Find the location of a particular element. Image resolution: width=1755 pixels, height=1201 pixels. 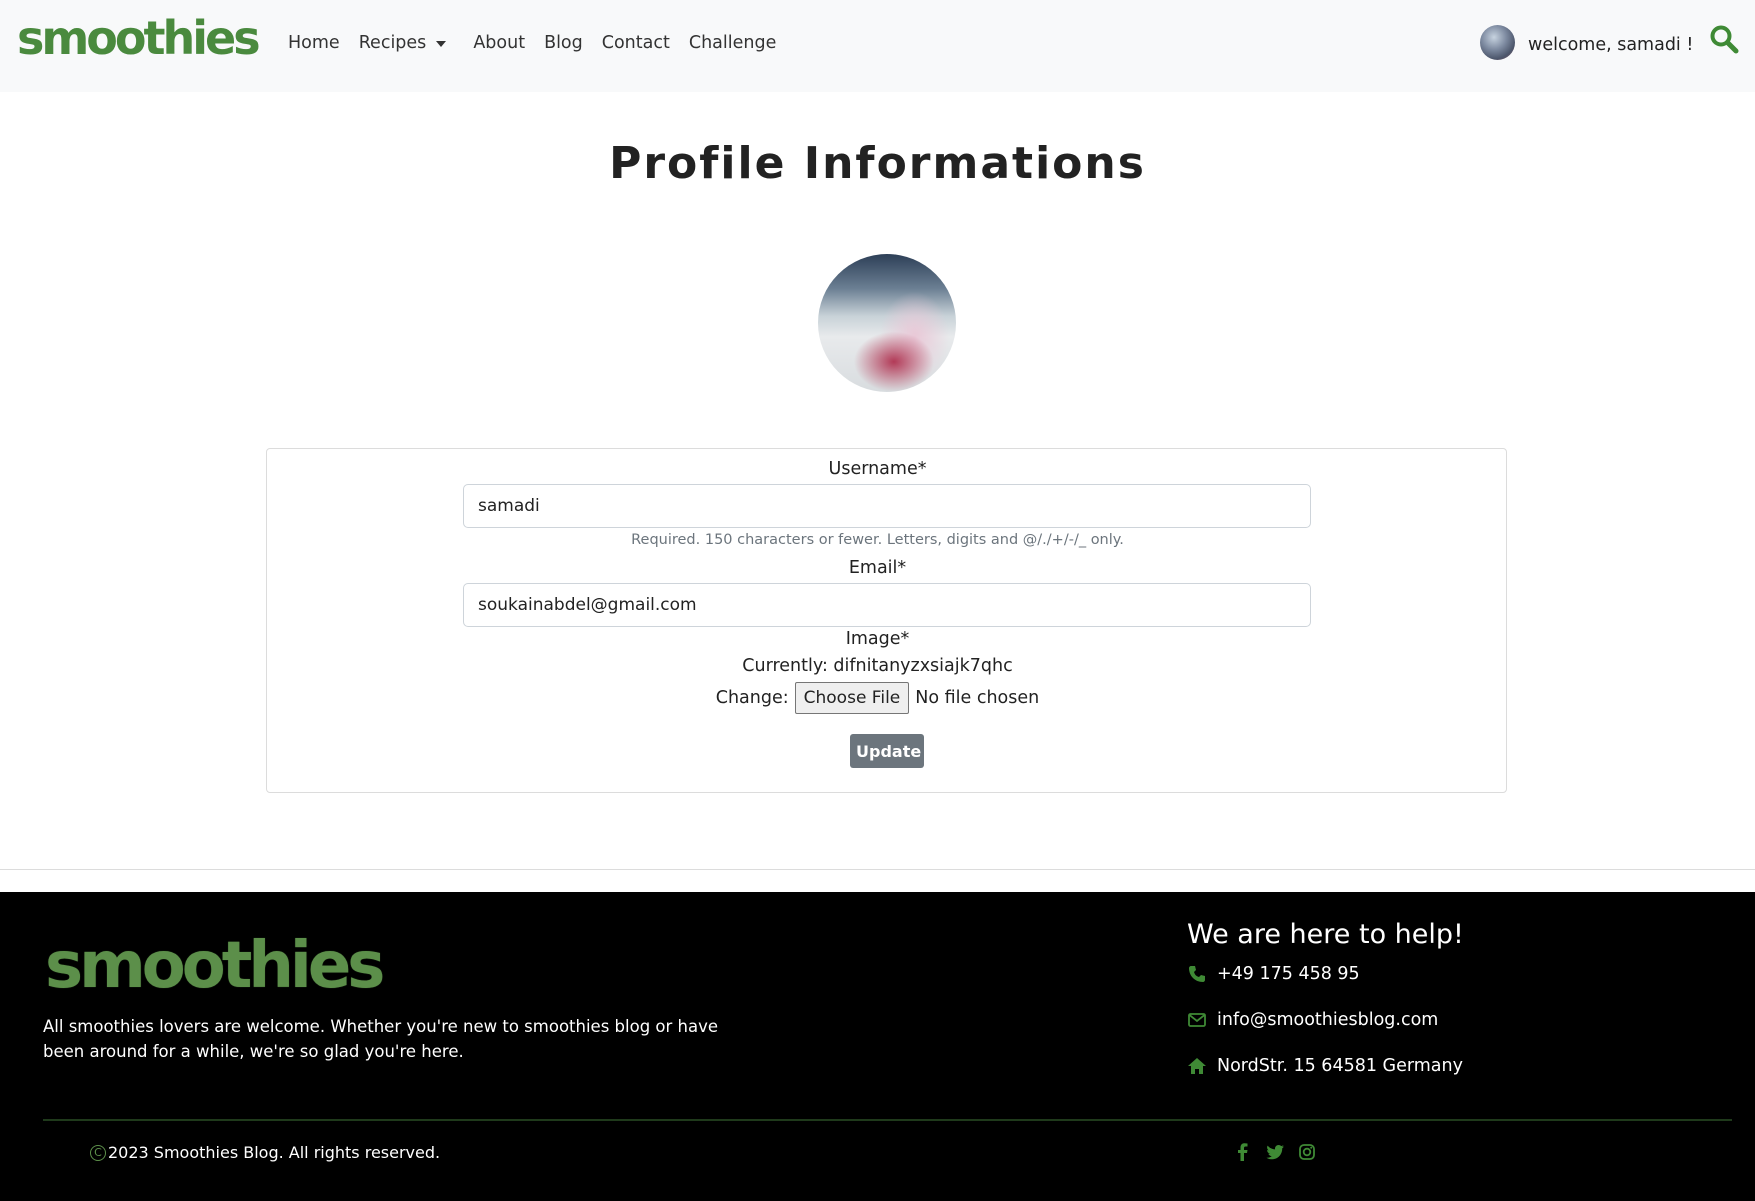

page-title: Profile Informations is located at coordinates (877, 163).